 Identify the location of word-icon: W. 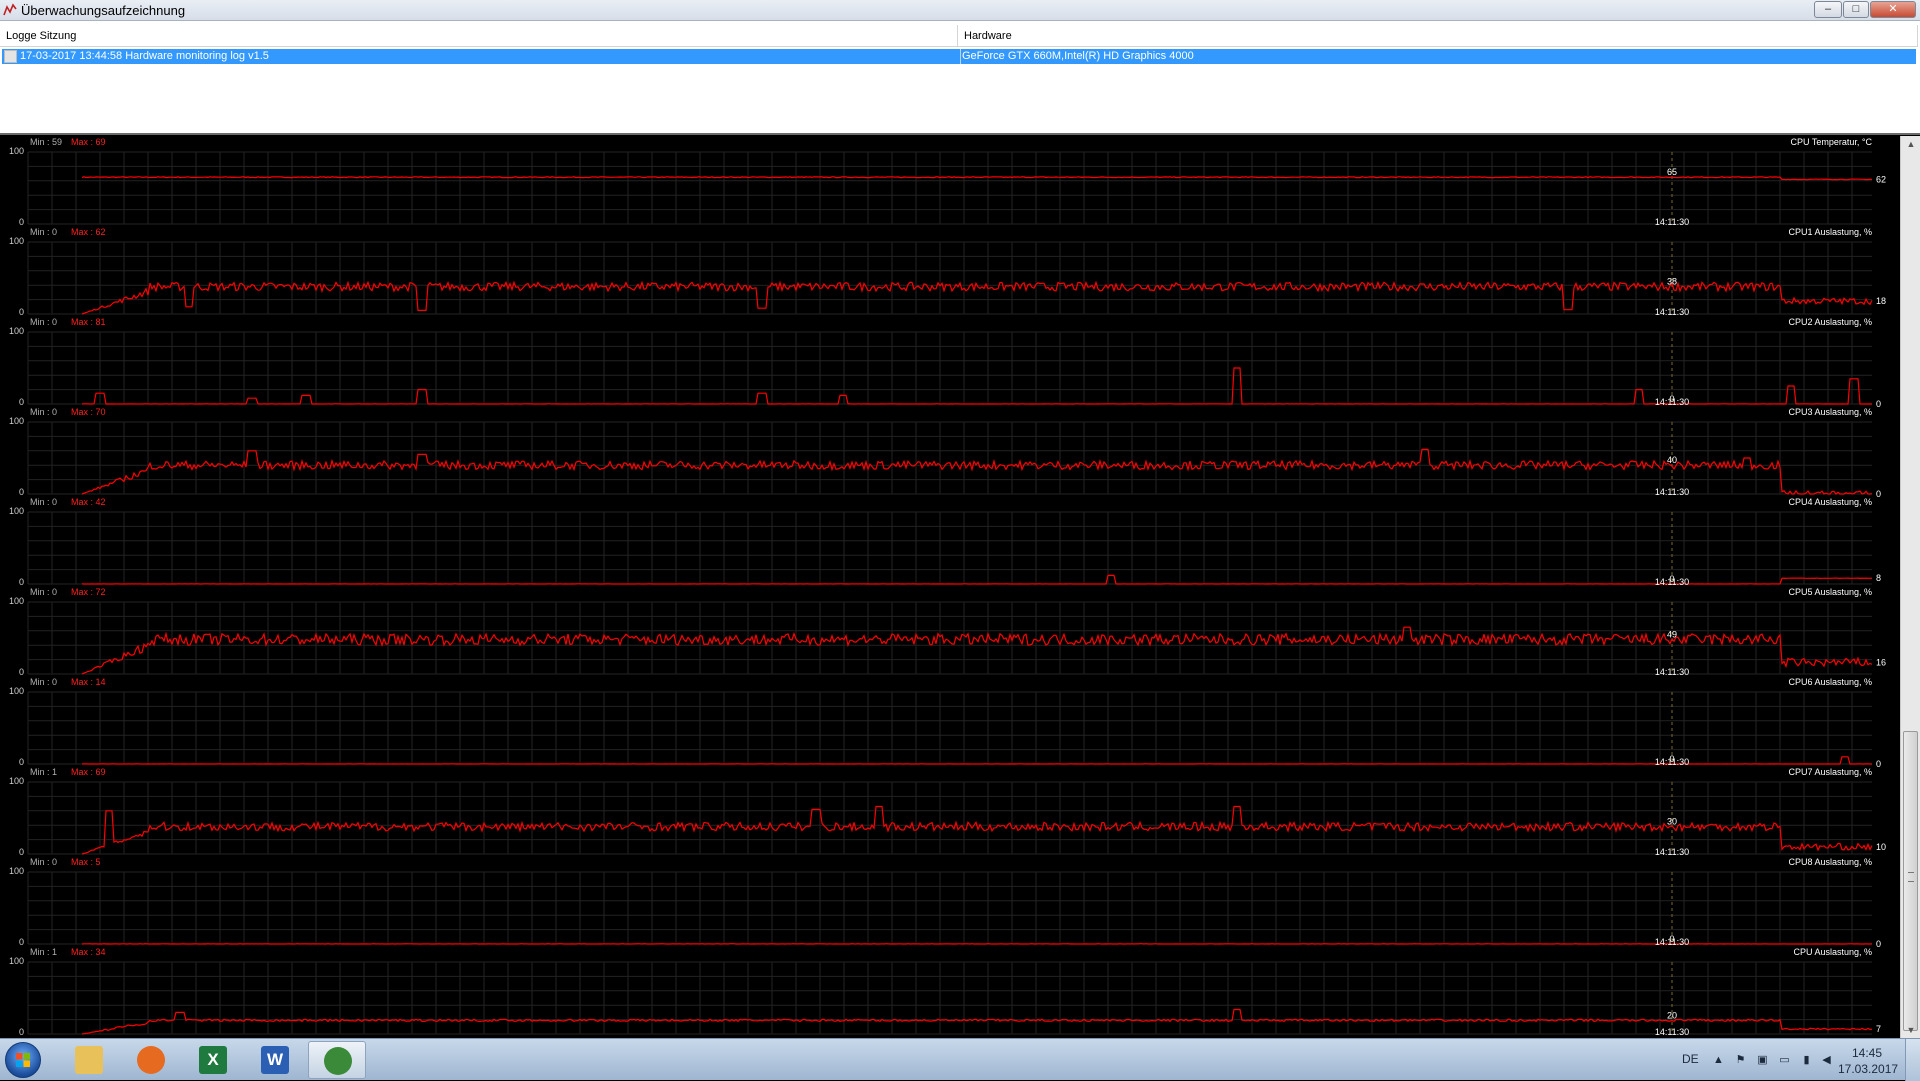
(275, 1060).